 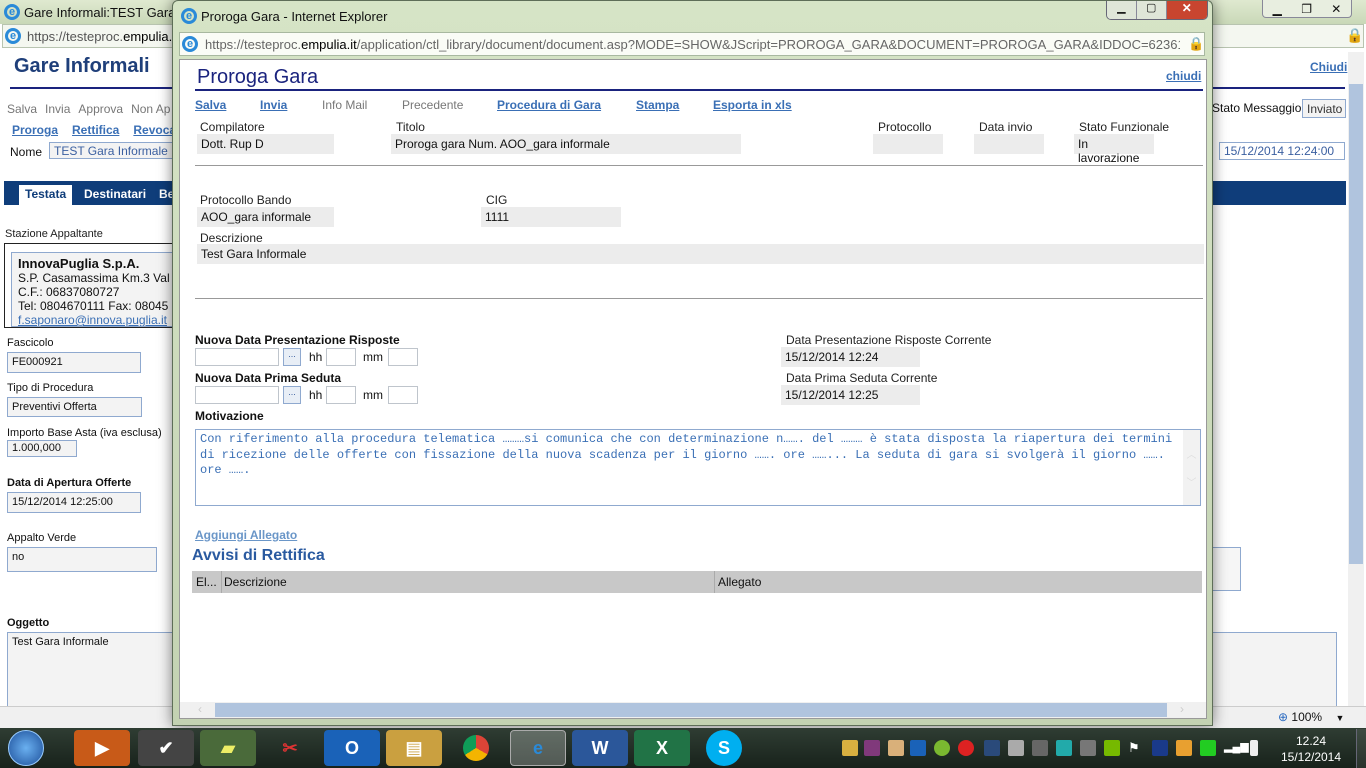 What do you see at coordinates (22, 109) in the screenshot?
I see `bg-salva-button: Salva` at bounding box center [22, 109].